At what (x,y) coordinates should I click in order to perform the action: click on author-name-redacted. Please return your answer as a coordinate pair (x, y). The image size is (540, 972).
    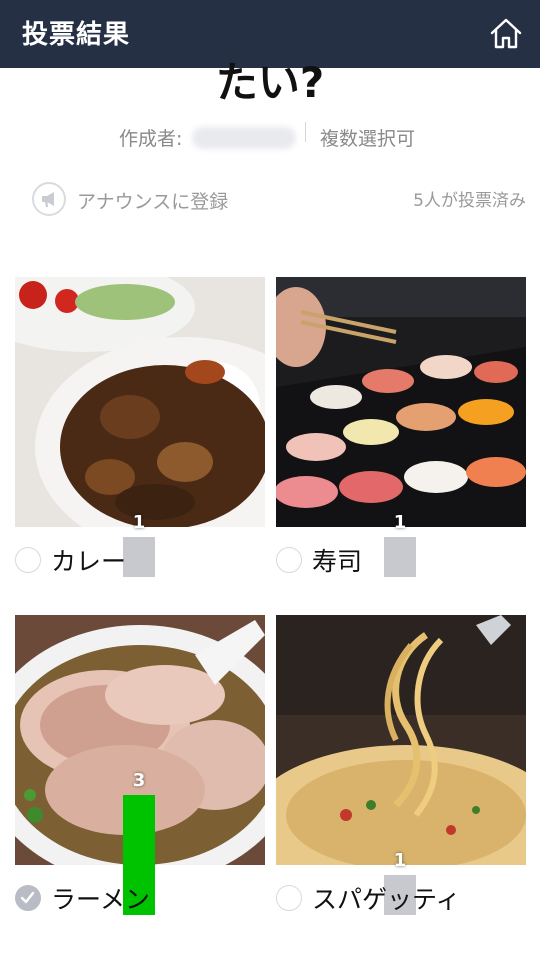
    Looking at the image, I should click on (244, 138).